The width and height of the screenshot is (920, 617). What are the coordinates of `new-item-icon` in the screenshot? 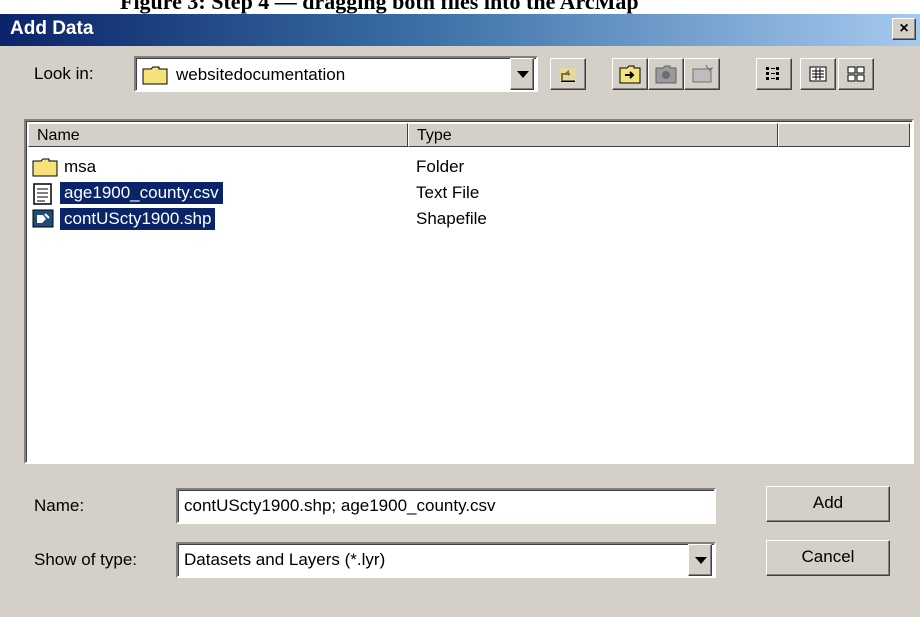 It's located at (702, 73).